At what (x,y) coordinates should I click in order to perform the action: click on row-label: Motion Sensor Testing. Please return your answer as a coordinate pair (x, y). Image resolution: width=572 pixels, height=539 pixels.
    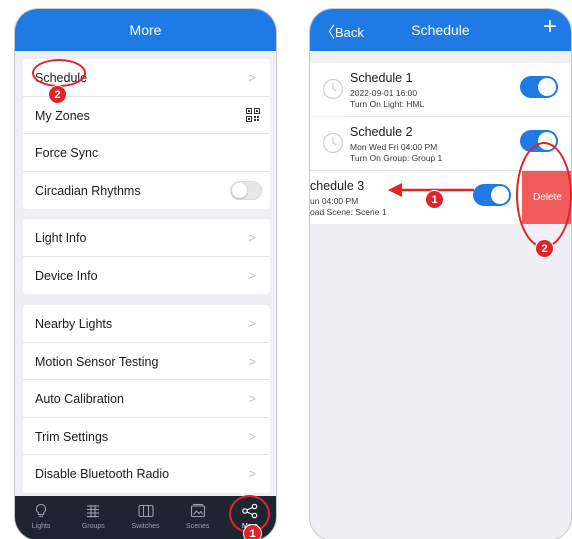
    Looking at the image, I should click on (97, 361).